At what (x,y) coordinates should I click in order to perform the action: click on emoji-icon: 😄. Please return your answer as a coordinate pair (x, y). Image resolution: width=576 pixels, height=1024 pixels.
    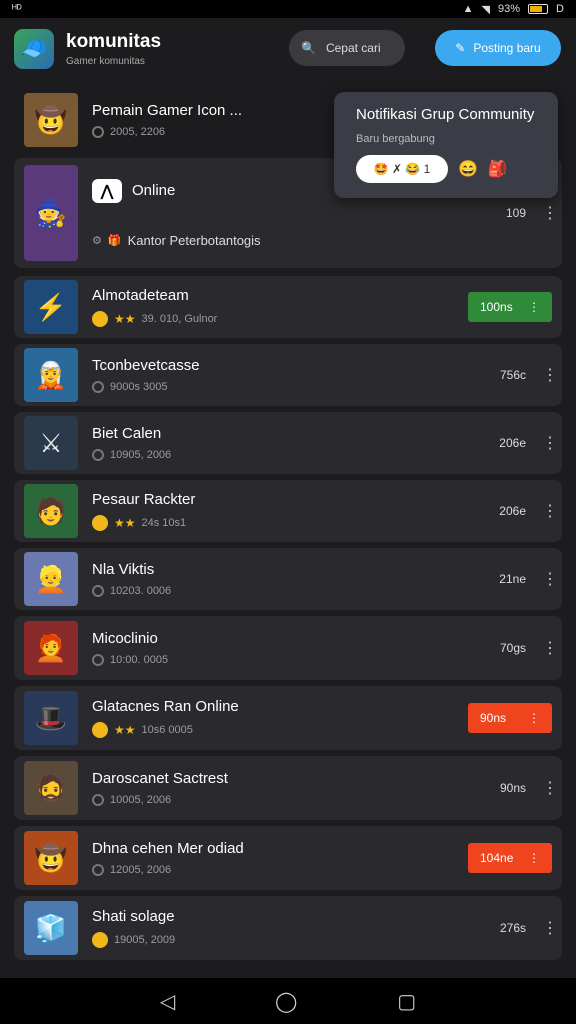
    Looking at the image, I should click on (468, 169).